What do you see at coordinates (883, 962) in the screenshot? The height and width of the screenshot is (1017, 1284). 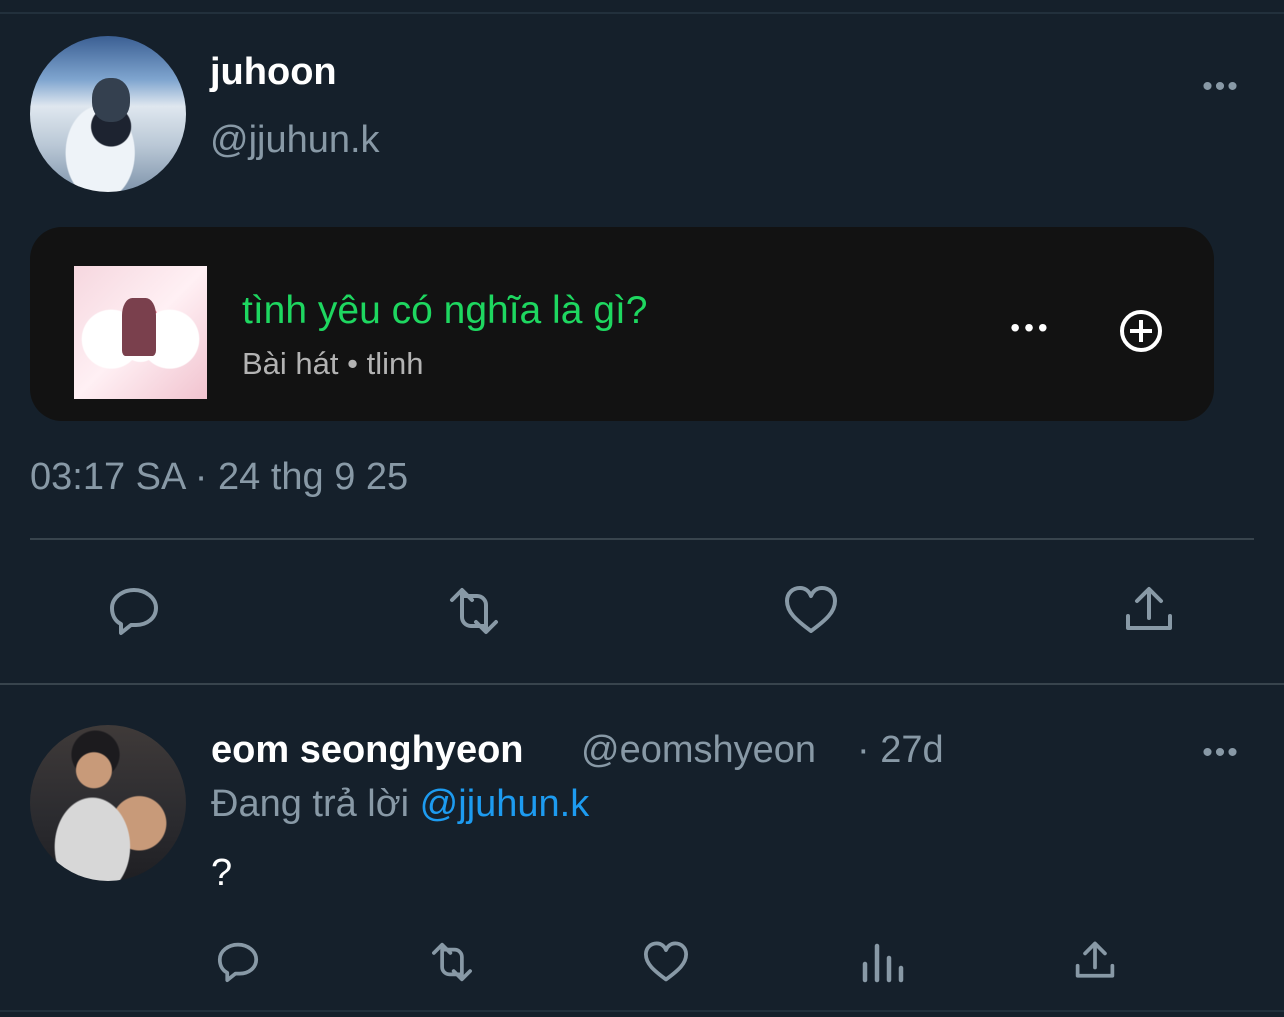 I see `stats-icon` at bounding box center [883, 962].